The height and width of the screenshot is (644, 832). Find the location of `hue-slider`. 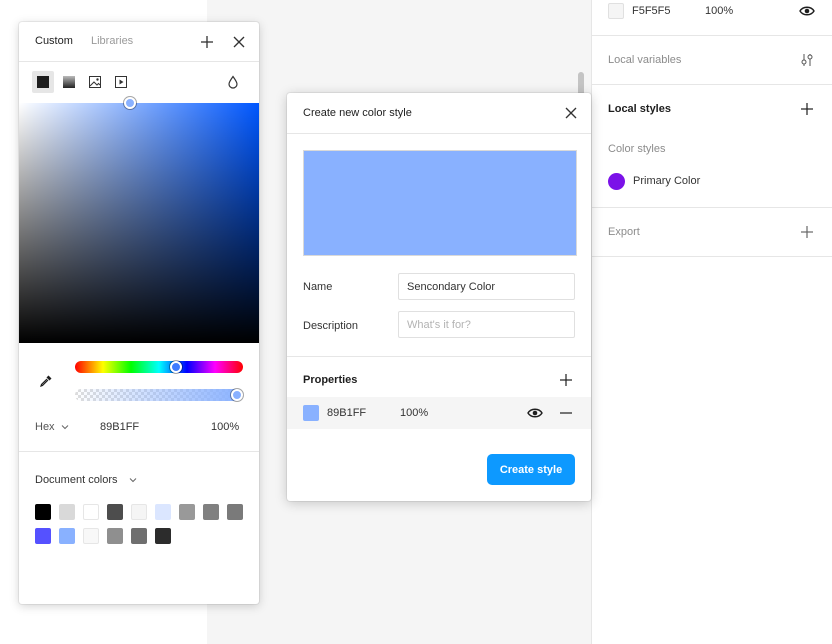

hue-slider is located at coordinates (159, 367).